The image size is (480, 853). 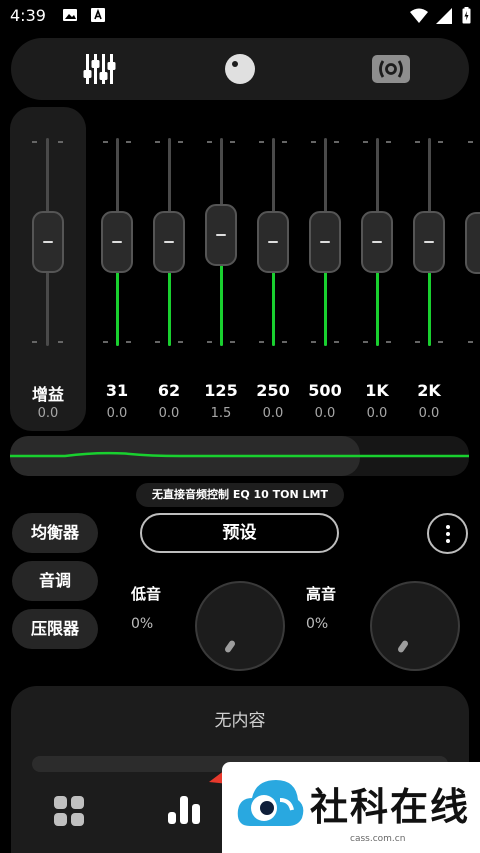 I want to click on grid-apps-icon, so click(x=69, y=811).